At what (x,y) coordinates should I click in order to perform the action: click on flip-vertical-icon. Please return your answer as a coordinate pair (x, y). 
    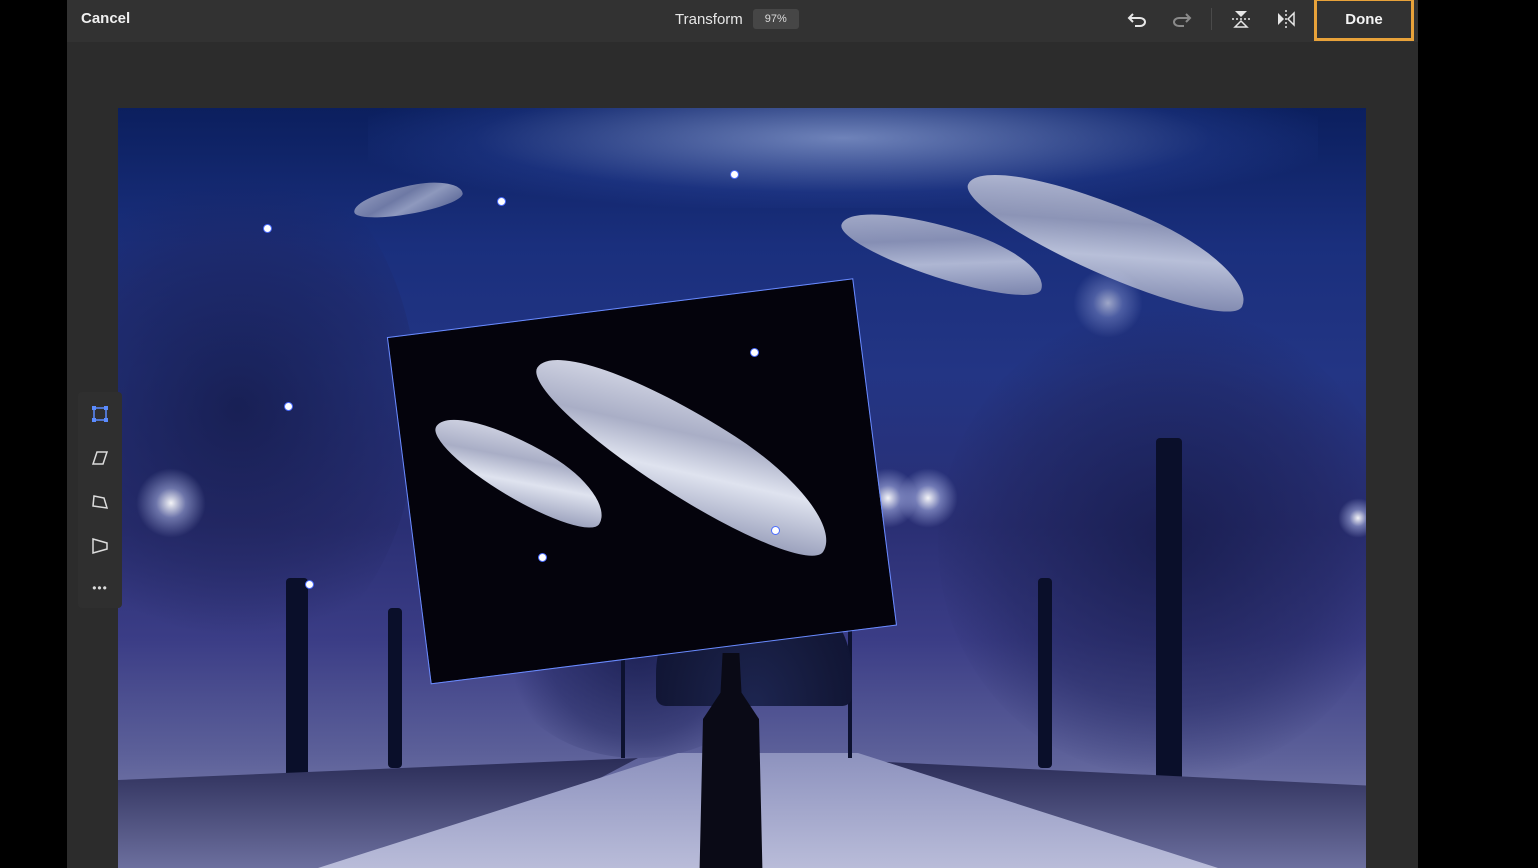
    Looking at the image, I should click on (1241, 19).